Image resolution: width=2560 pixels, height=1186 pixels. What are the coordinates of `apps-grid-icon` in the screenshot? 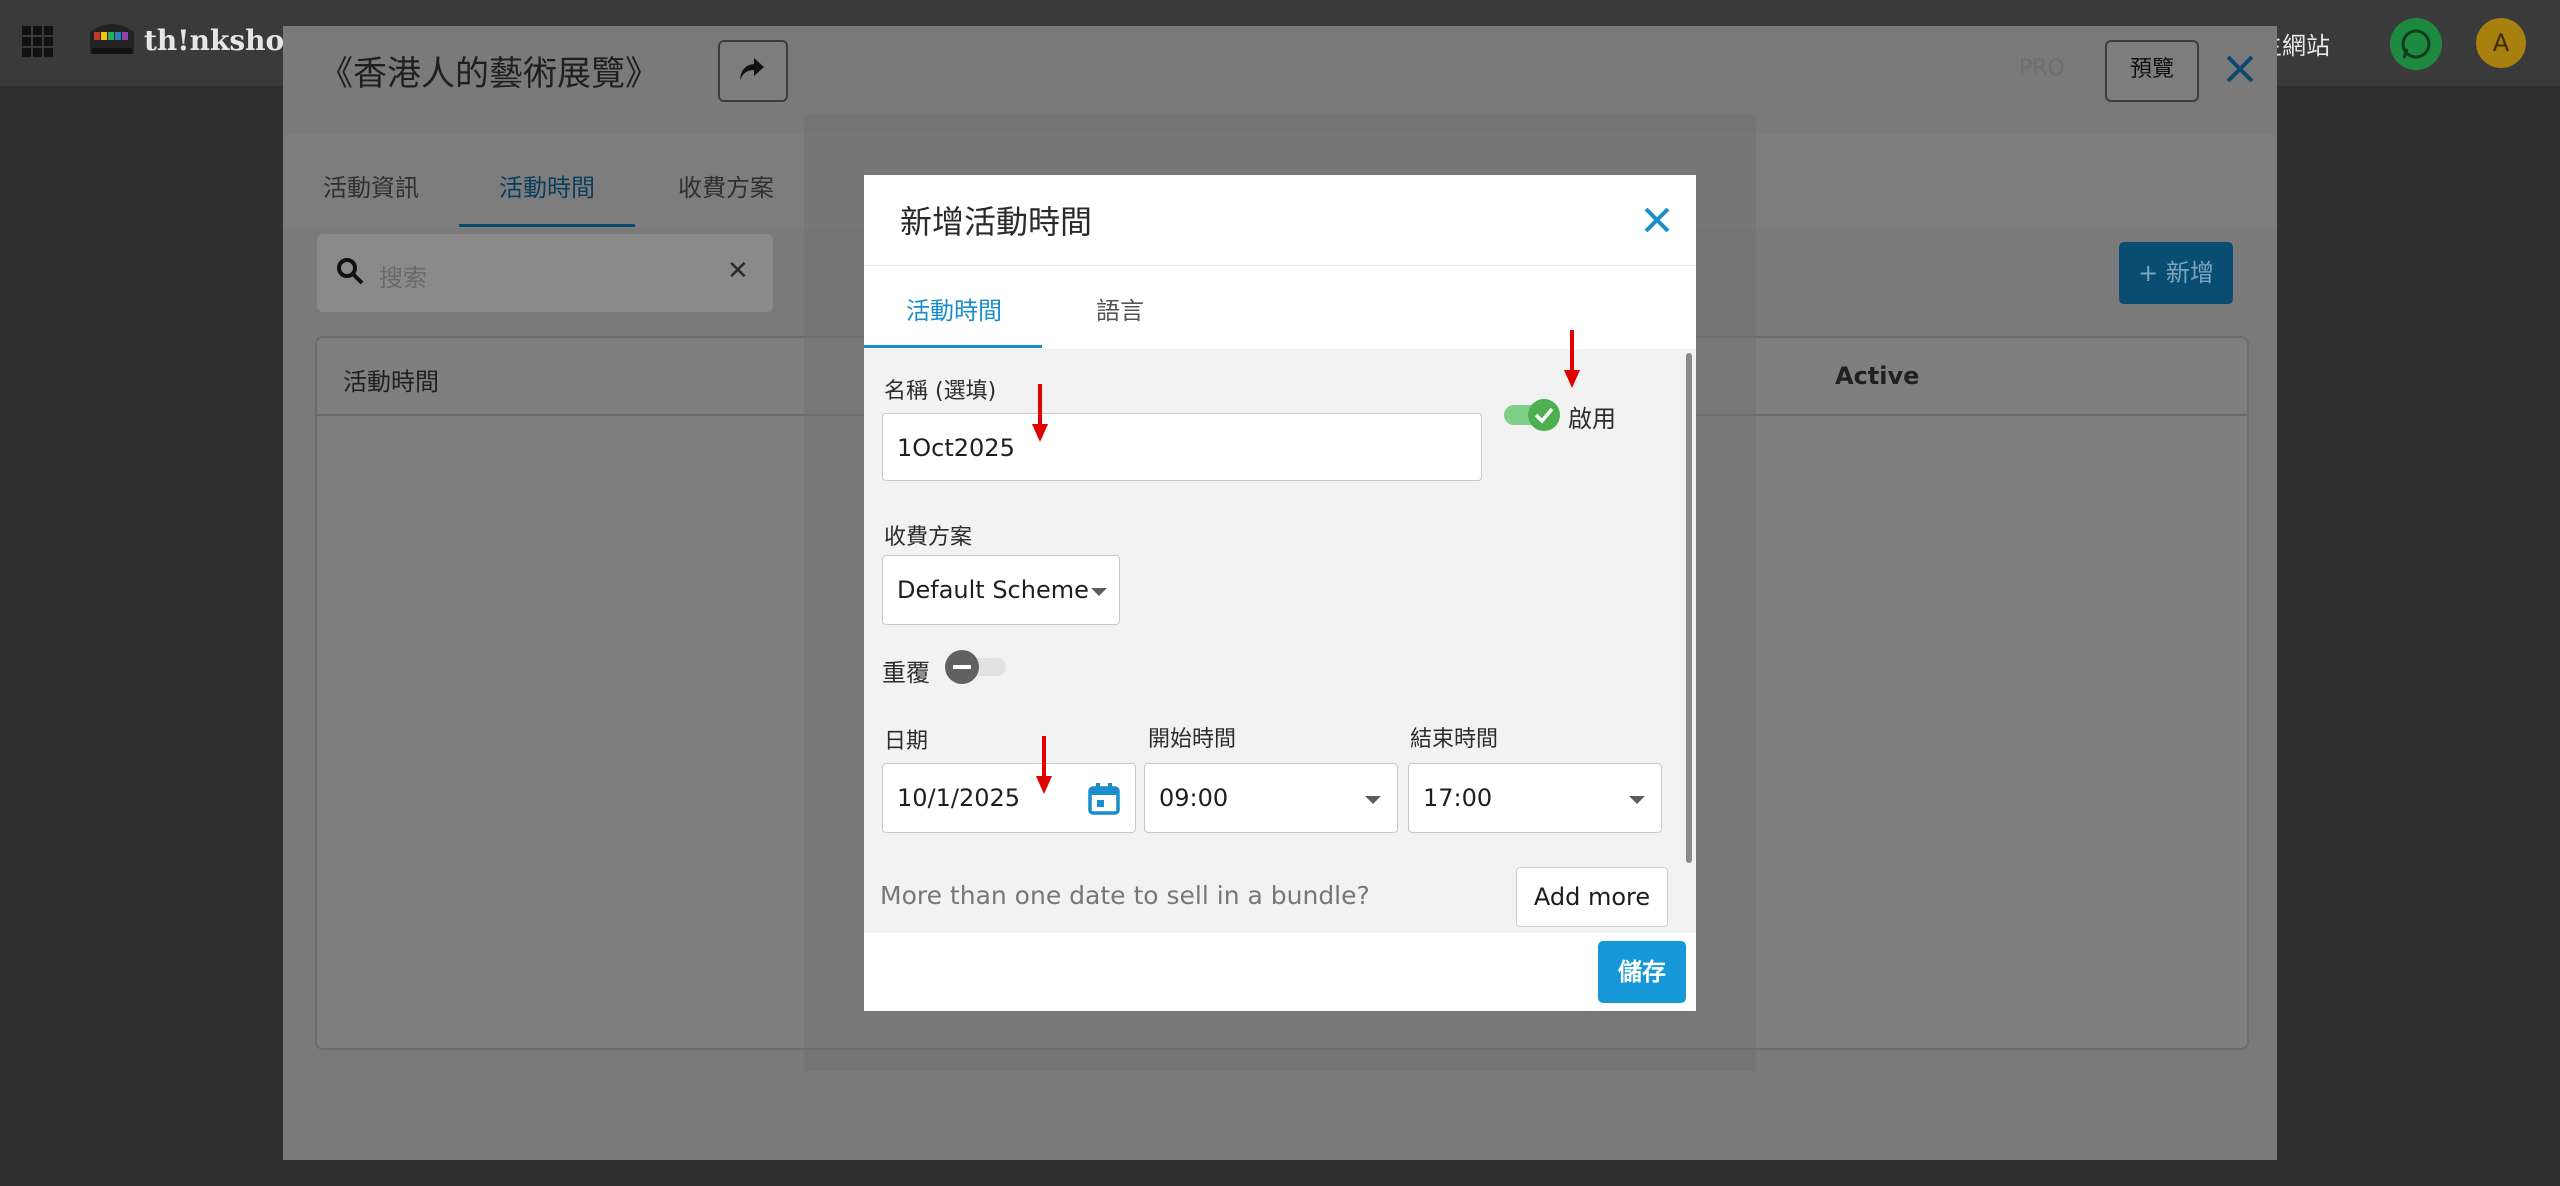 It's located at (38, 42).